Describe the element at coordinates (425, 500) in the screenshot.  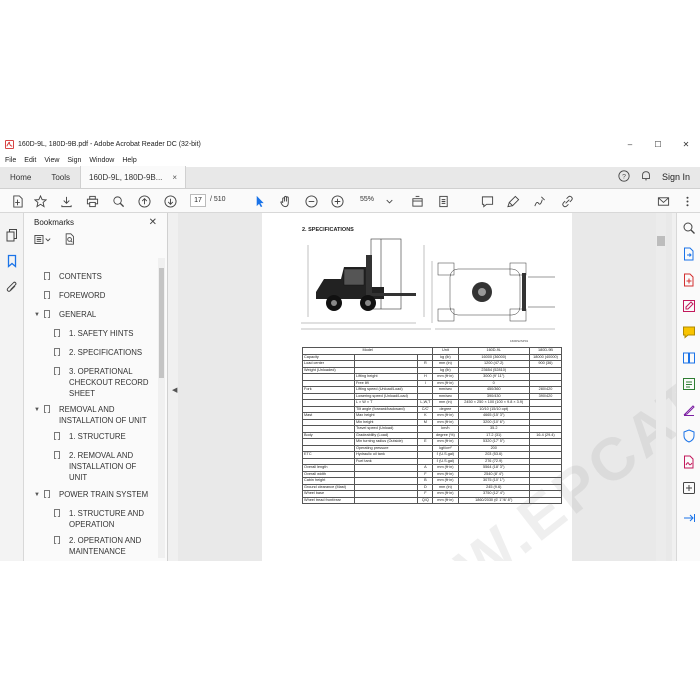
I see `table-cell: Q/Q` at that location.